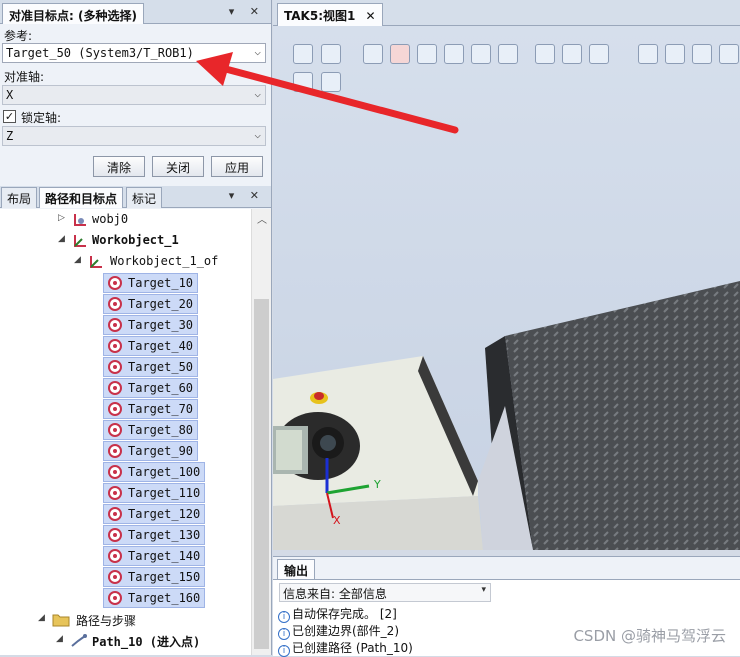 This screenshot has height=657, width=740. Describe the element at coordinates (483, 590) in the screenshot. I see `chevron-down-icon: ▾` at that location.